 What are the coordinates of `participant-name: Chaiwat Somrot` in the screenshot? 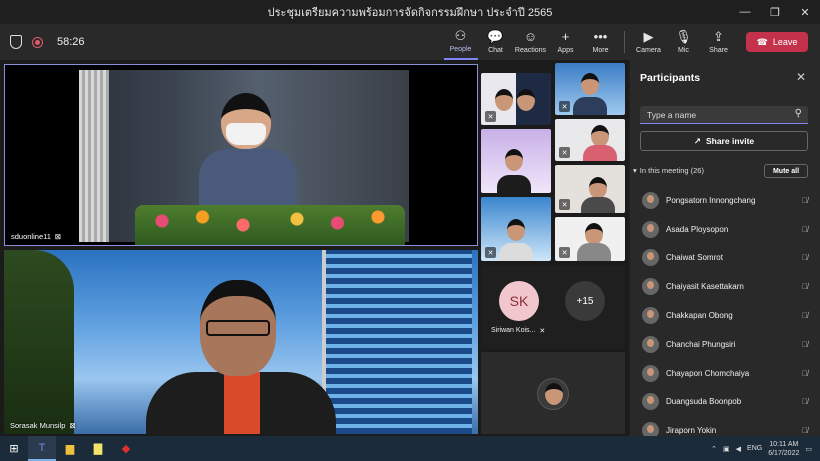 It's located at (694, 258).